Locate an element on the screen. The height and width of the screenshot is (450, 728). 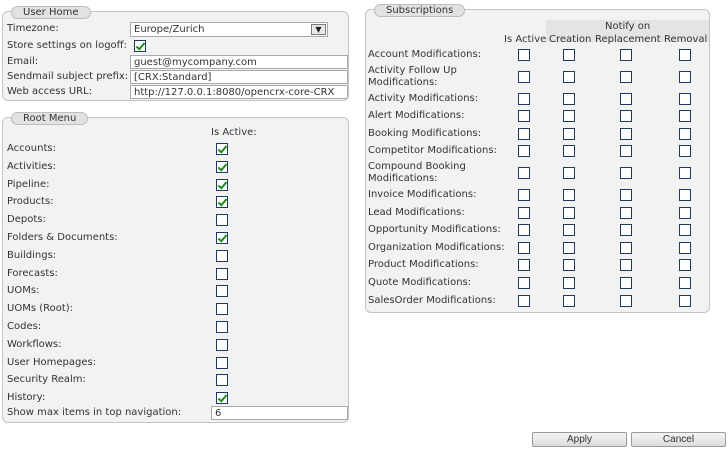
subscription-row-label: Invoice Modifications: is located at coordinates (422, 194).